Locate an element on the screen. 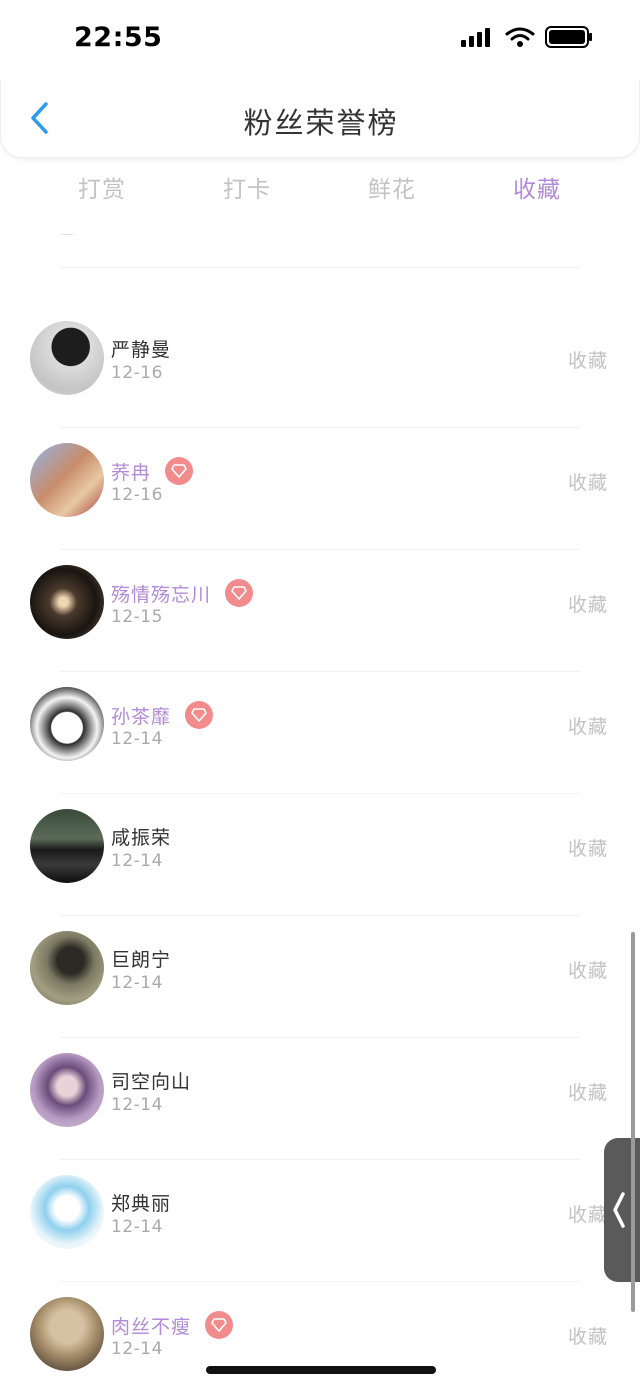 Image resolution: width=640 pixels, height=1387 pixels. name-line: 荞冉 is located at coordinates (152, 471).